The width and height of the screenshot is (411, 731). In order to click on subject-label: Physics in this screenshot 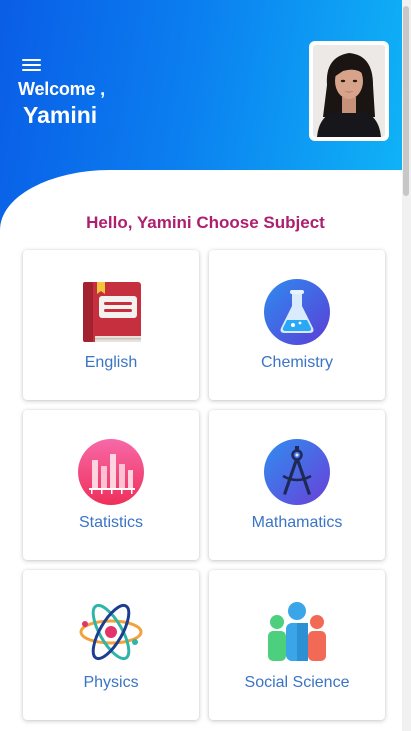, I will do `click(111, 682)`.